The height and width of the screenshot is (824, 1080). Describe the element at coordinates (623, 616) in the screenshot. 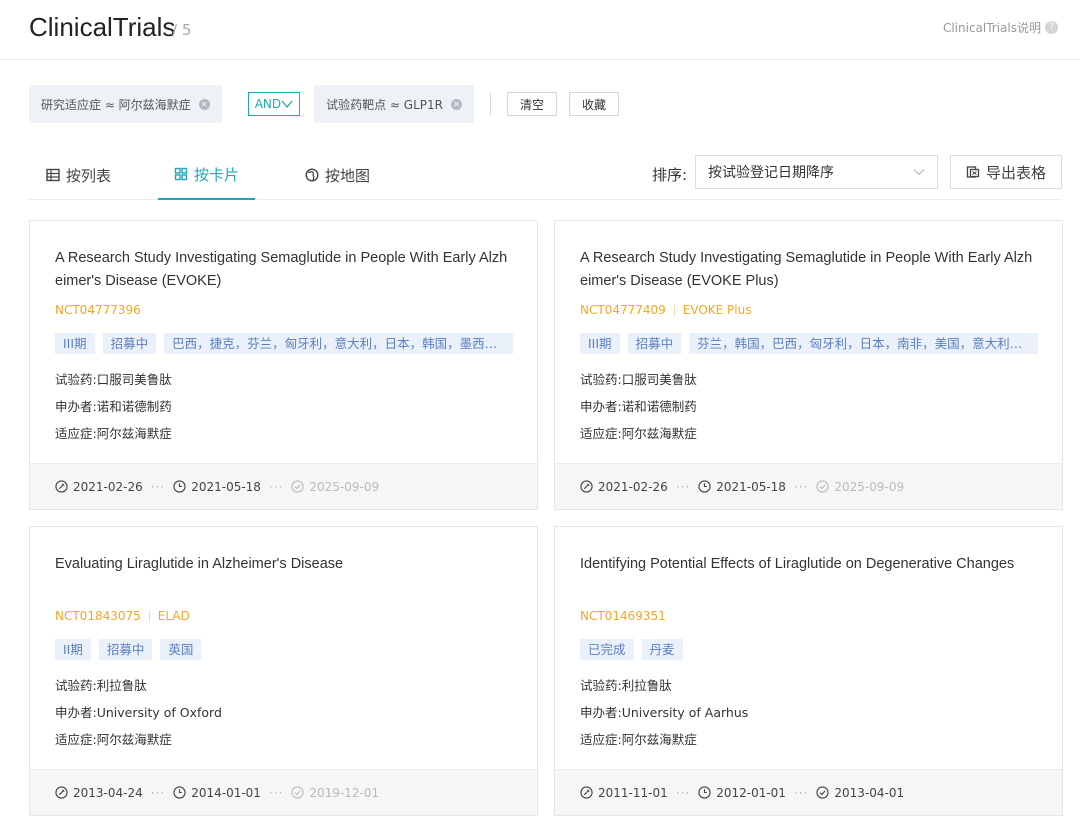

I see `nct-id: NCT01469351` at that location.